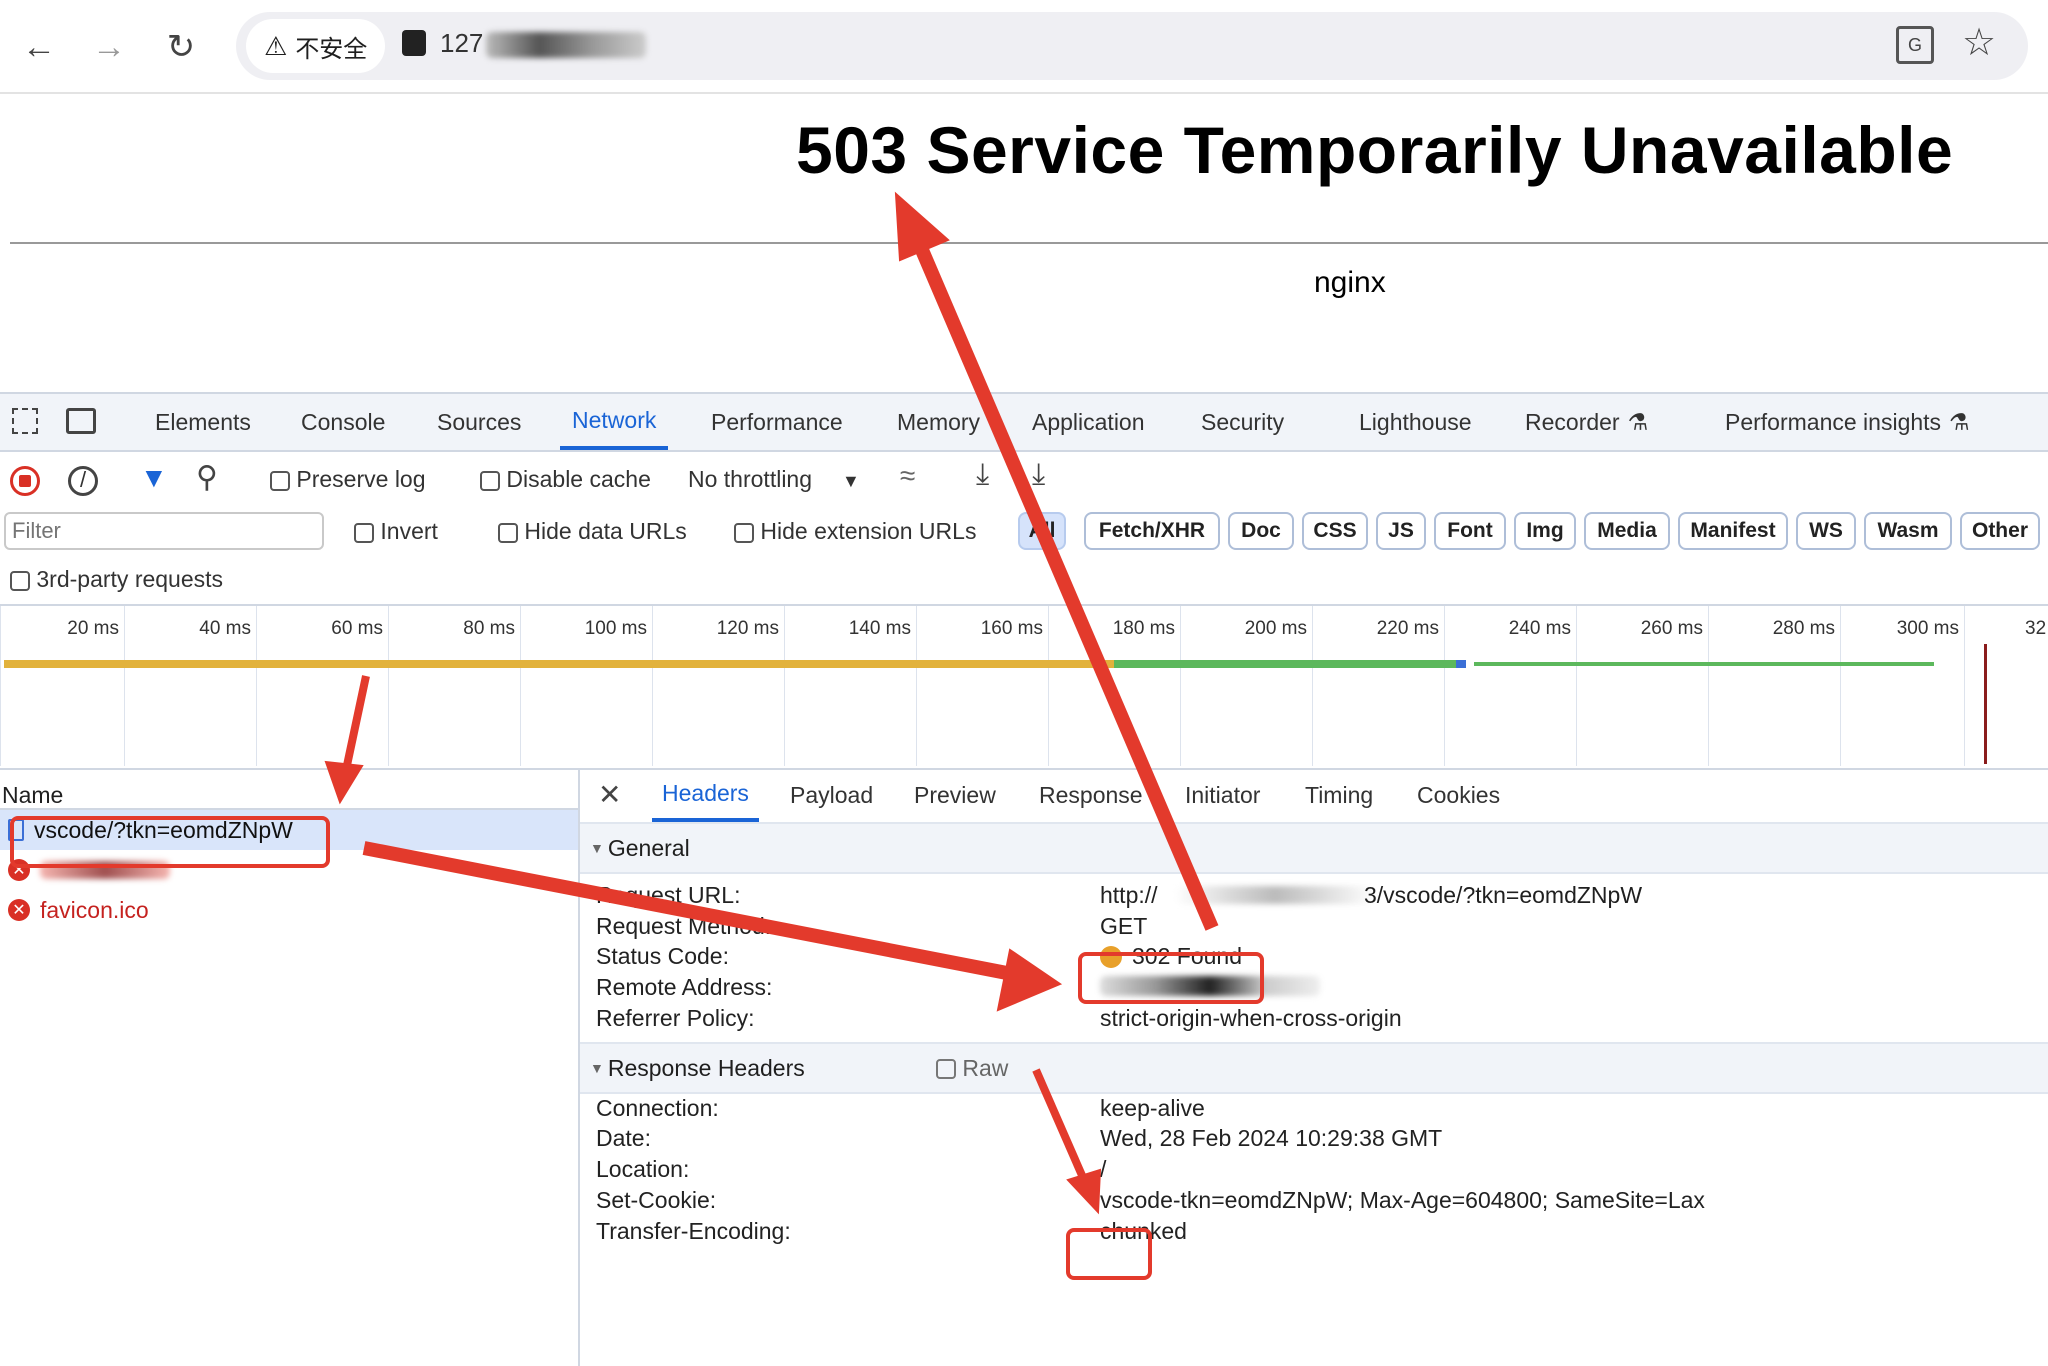 This screenshot has width=2048, height=1366. What do you see at coordinates (356, 723) in the screenshot?
I see `annotation-arrow-to-request` at bounding box center [356, 723].